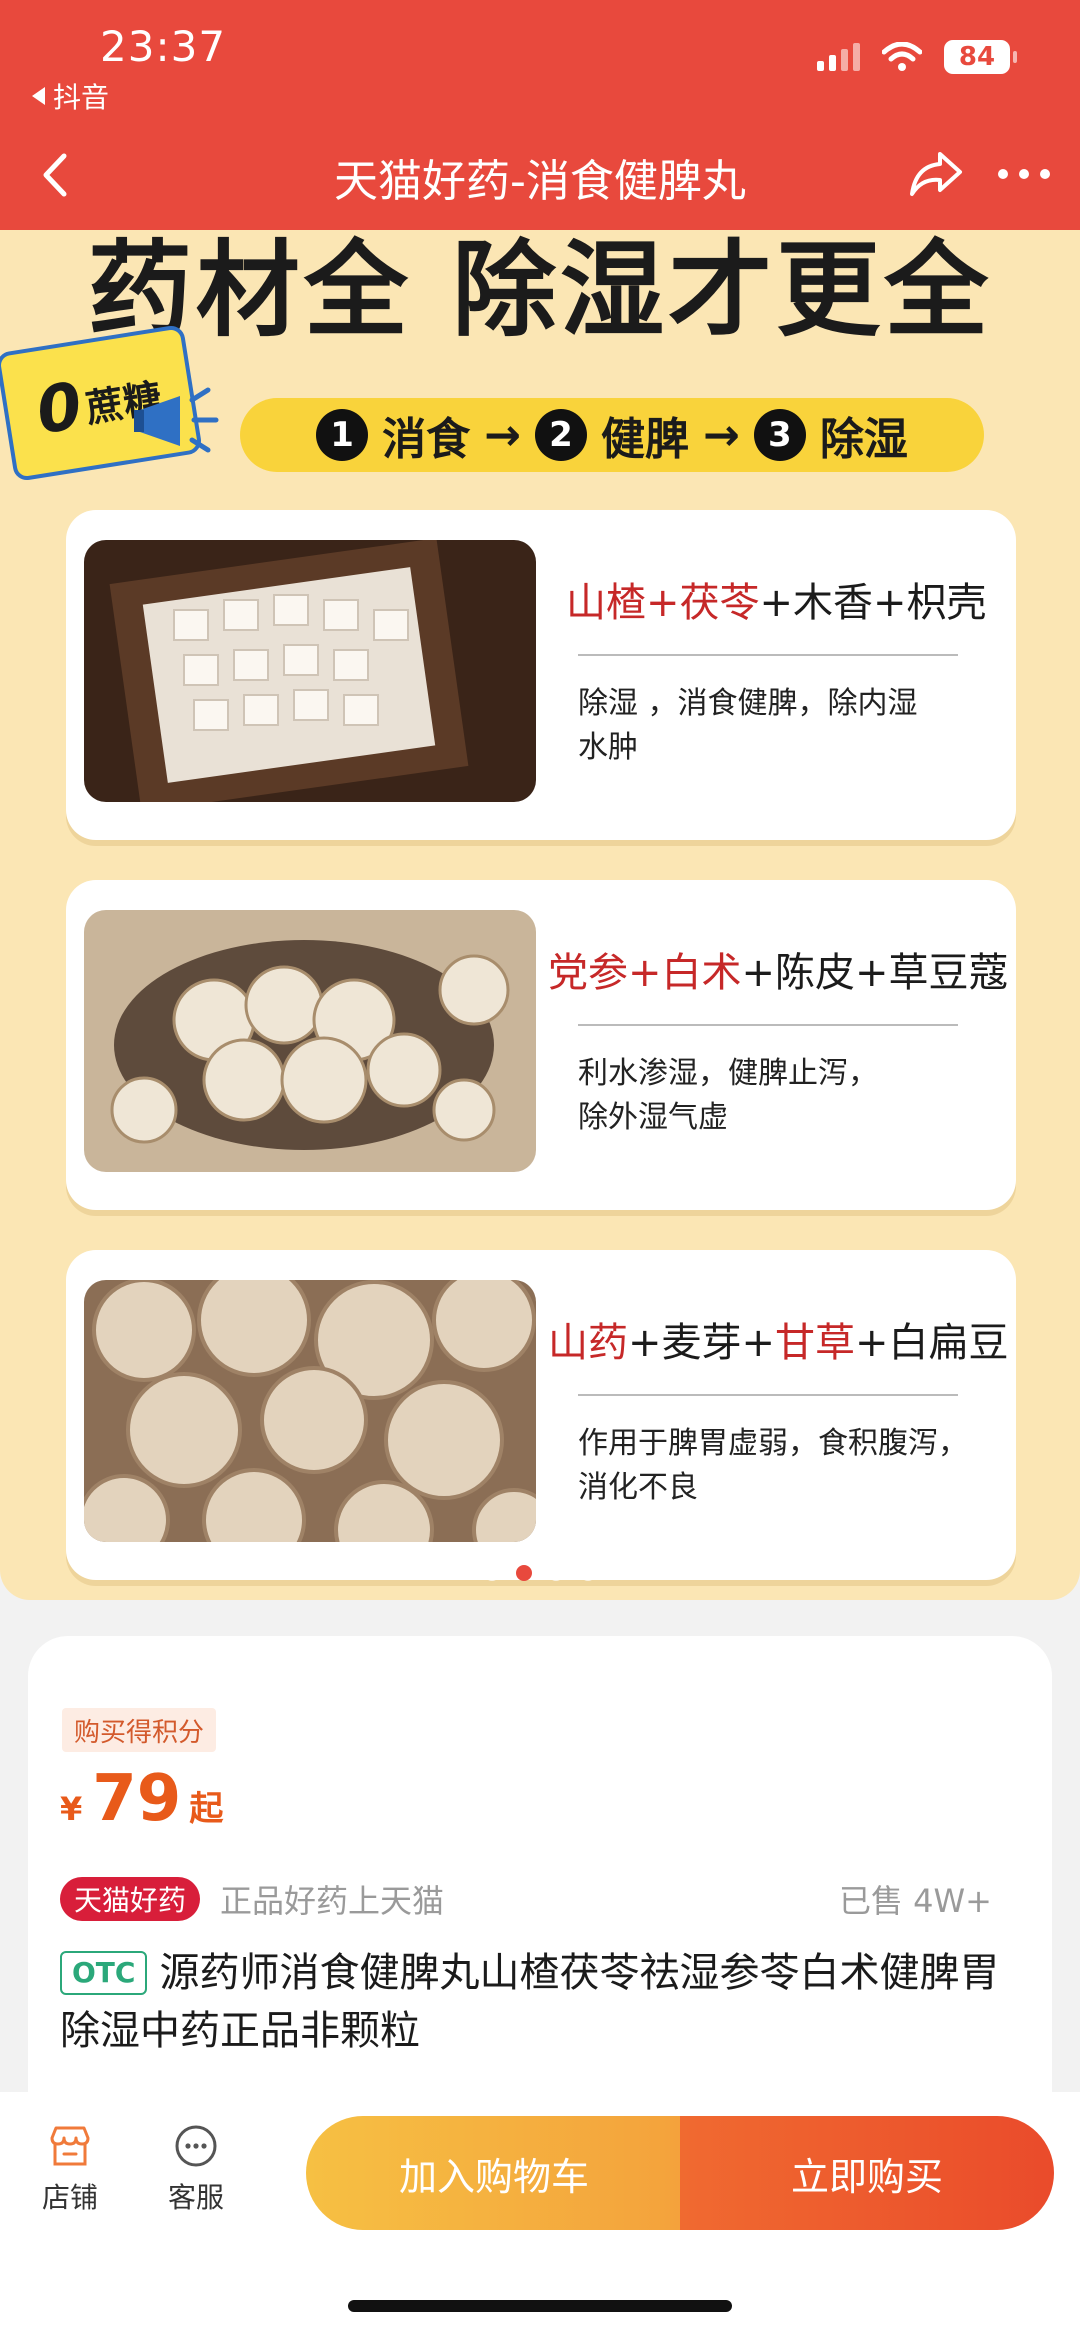  I want to click on battery-icon: 84, so click(980, 57).